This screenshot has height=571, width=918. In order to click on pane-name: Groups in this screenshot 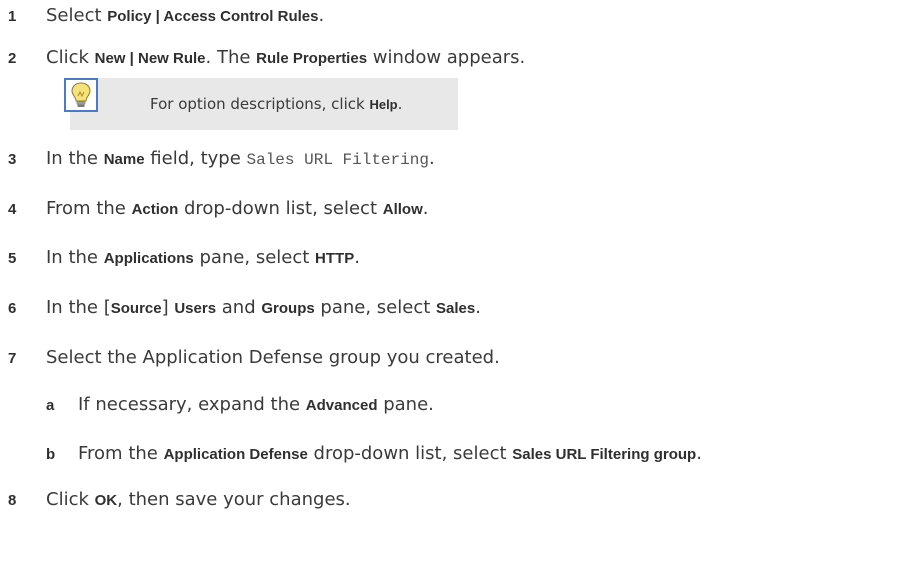, I will do `click(288, 308)`.